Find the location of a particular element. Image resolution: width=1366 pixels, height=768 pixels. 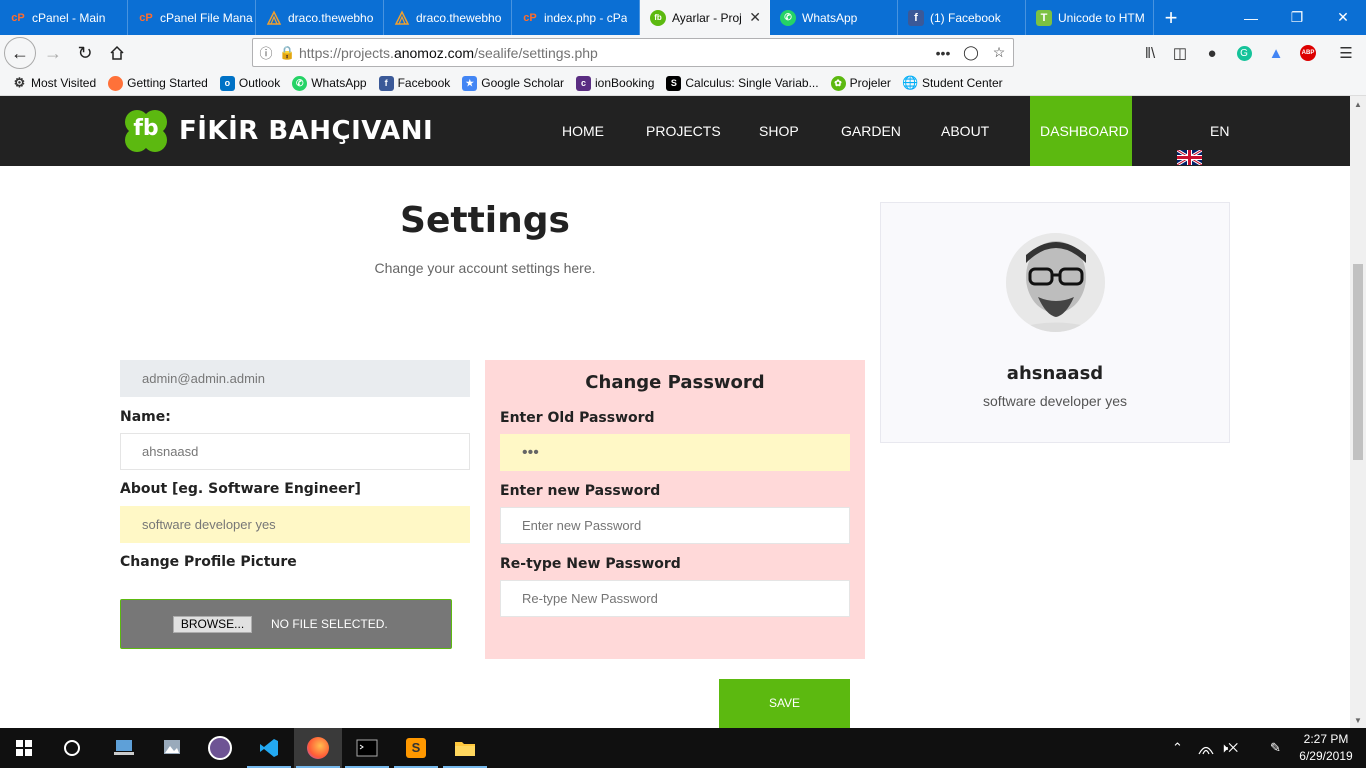

bookmark-getting-started: Getting Started is located at coordinates (158, 83).